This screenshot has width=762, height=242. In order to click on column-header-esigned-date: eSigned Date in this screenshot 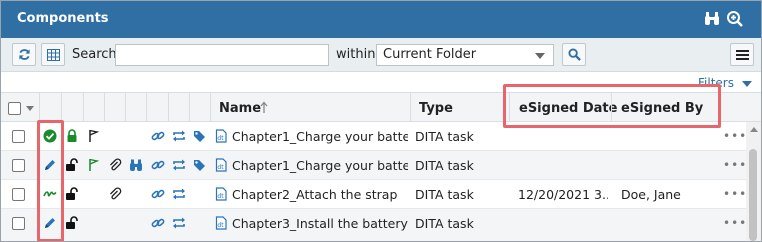, I will do `click(568, 108)`.